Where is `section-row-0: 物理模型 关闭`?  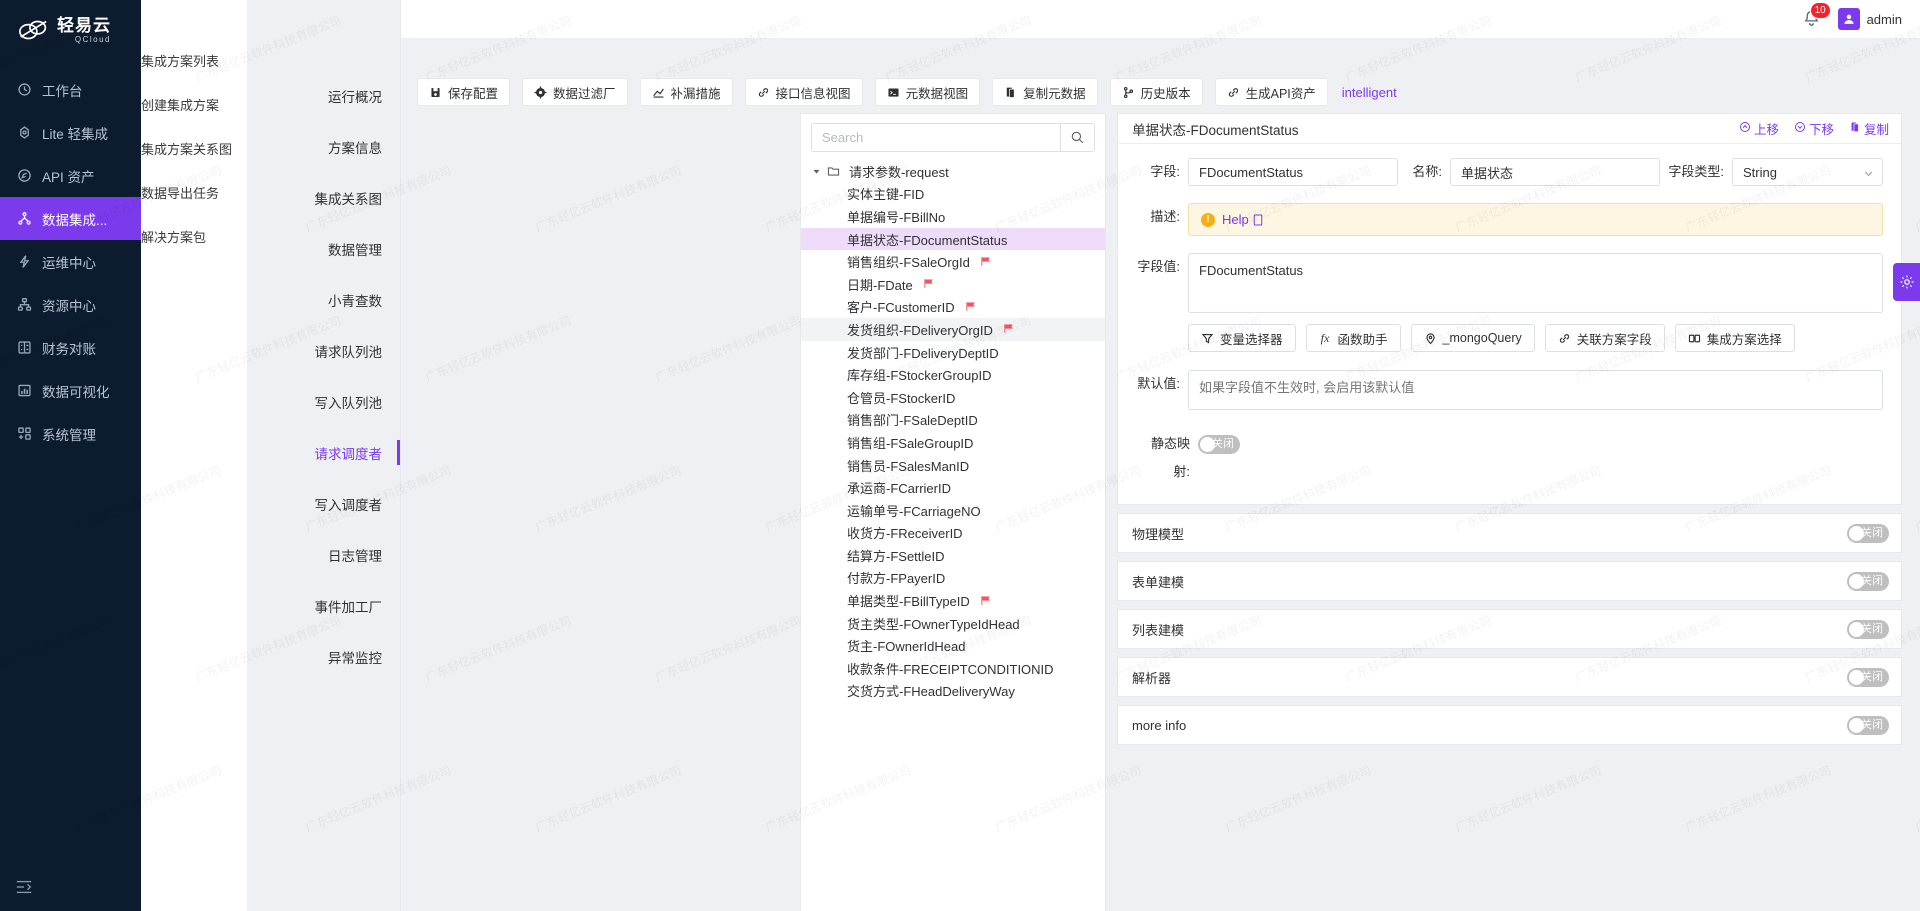
section-row-0: 物理模型 关闭 is located at coordinates (1509, 533).